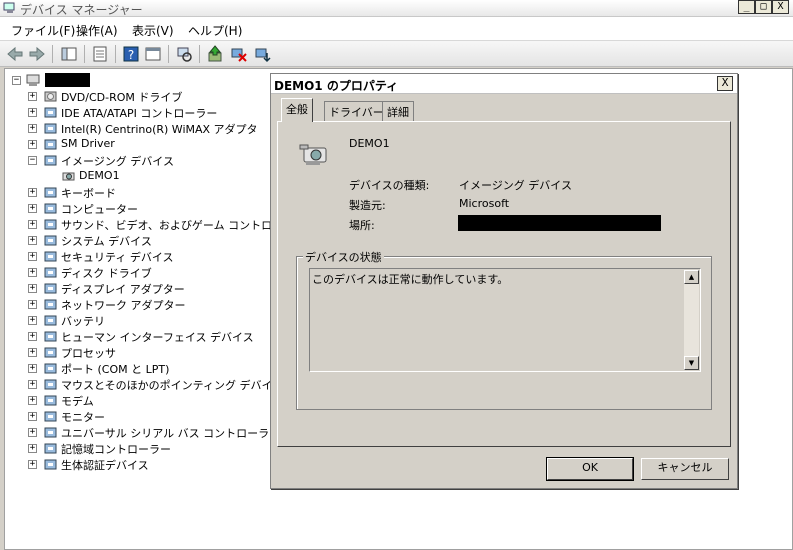 This screenshot has width=793, height=550. What do you see at coordinates (362, 225) in the screenshot?
I see `location-label: 場所:` at bounding box center [362, 225].